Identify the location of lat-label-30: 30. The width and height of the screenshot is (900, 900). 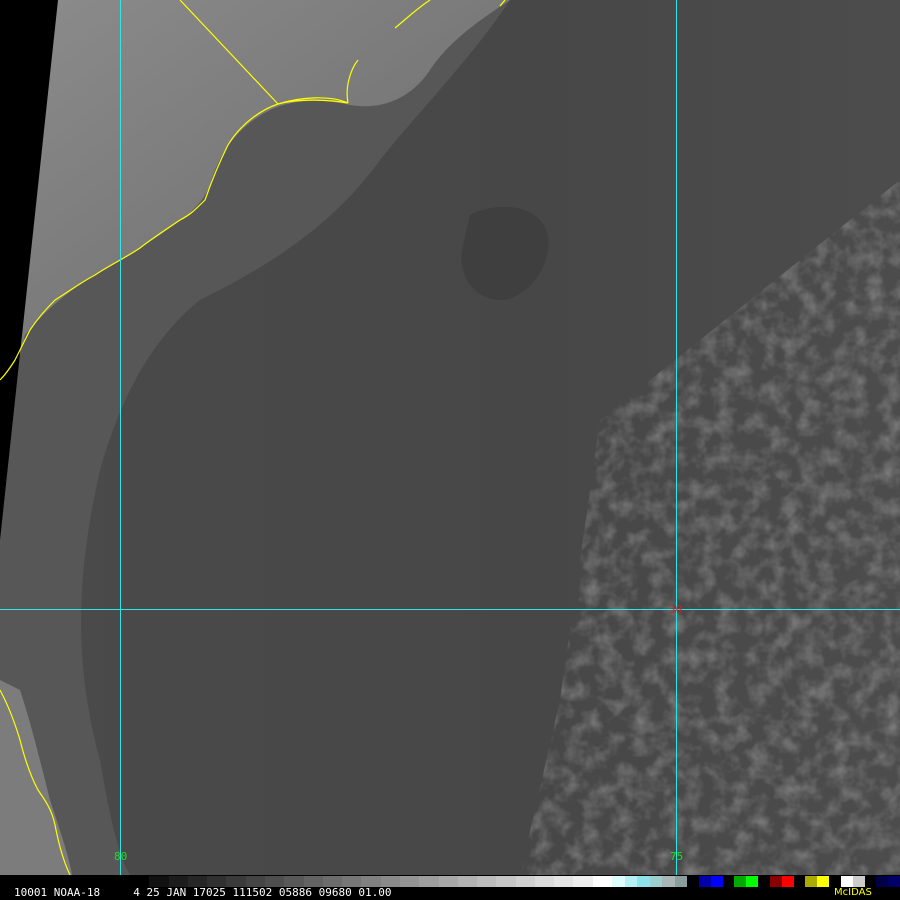
(676, 609).